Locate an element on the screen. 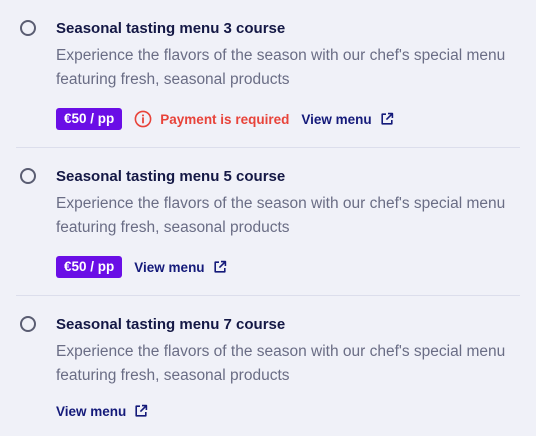 The image size is (536, 436). option-title: Seasonal tasting menu 3 course is located at coordinates (171, 28).